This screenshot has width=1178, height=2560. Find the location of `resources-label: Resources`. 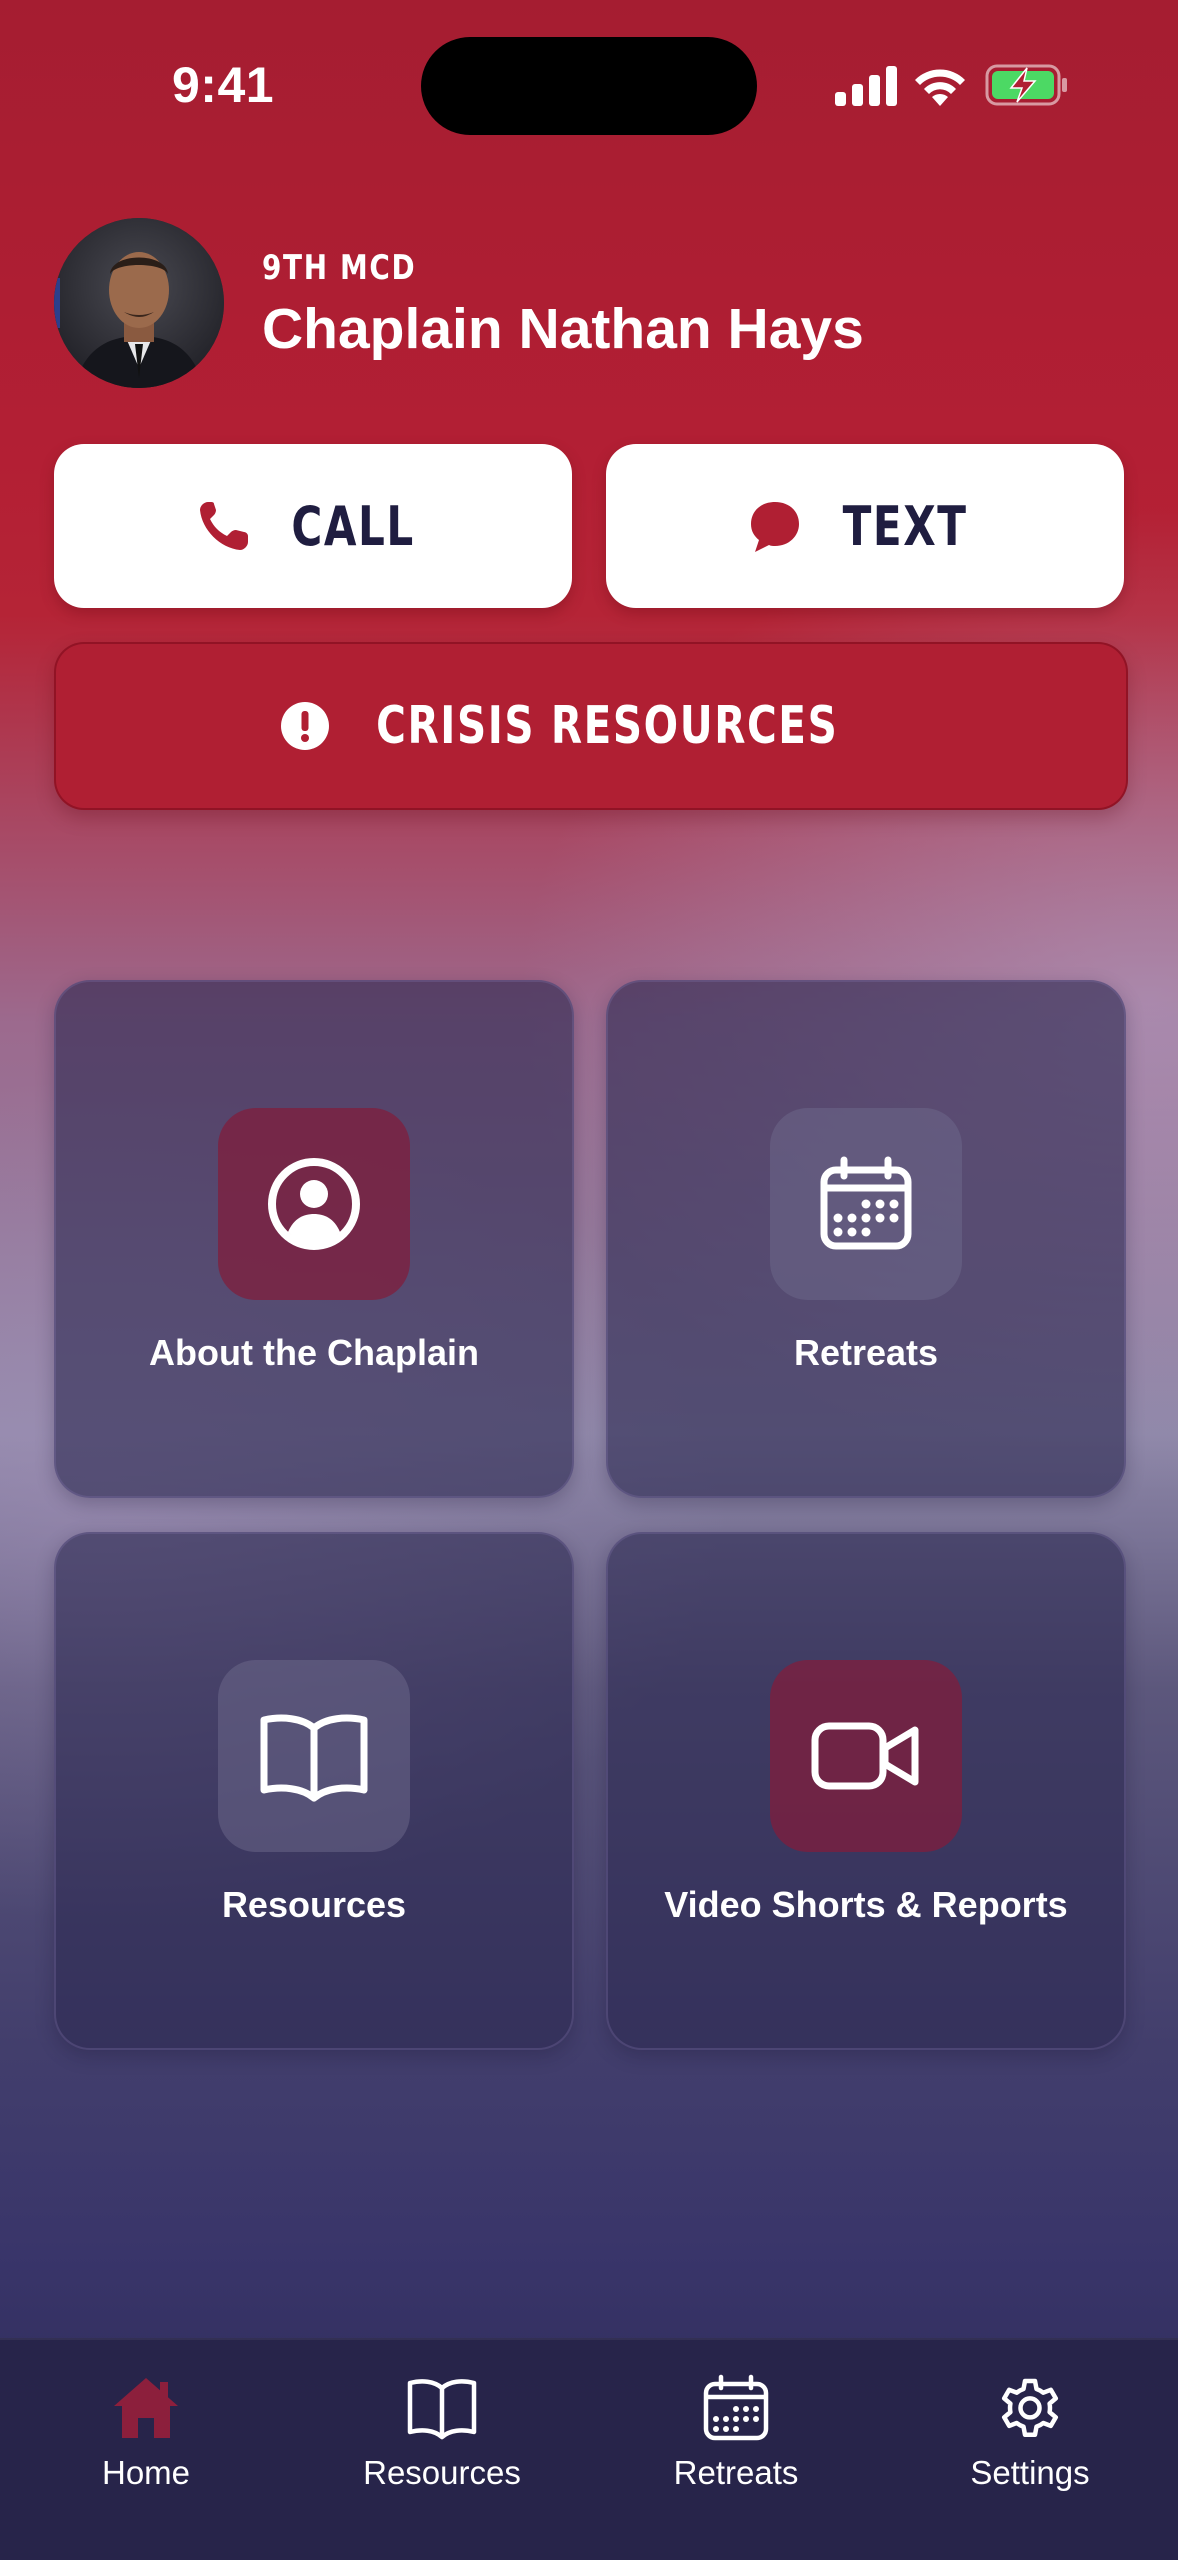

resources-label: Resources is located at coordinates (314, 1904).